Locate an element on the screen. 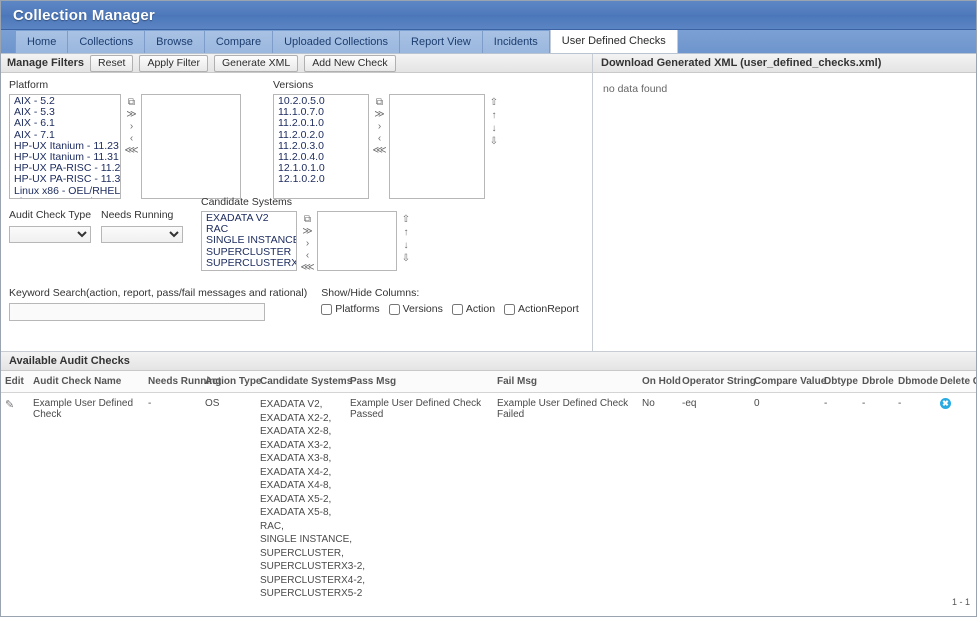 The width and height of the screenshot is (977, 617). column-toggle-action: Action is located at coordinates (473, 309).